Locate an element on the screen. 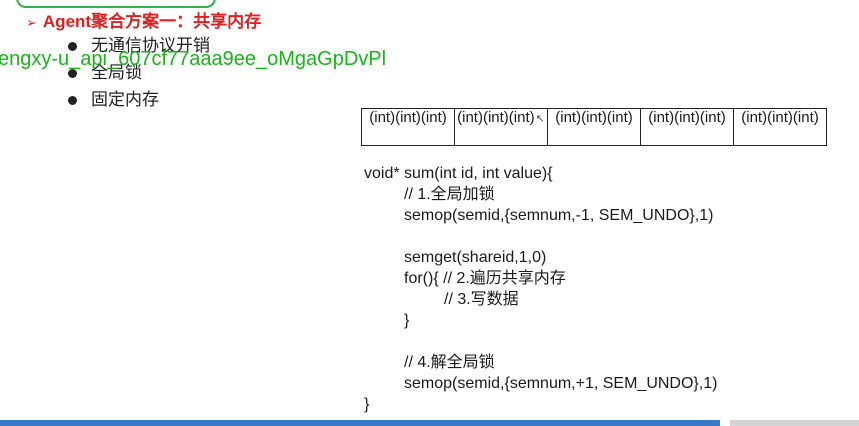 The height and width of the screenshot is (426, 859). code-line: // 4.解全局锁 is located at coordinates (449, 362).